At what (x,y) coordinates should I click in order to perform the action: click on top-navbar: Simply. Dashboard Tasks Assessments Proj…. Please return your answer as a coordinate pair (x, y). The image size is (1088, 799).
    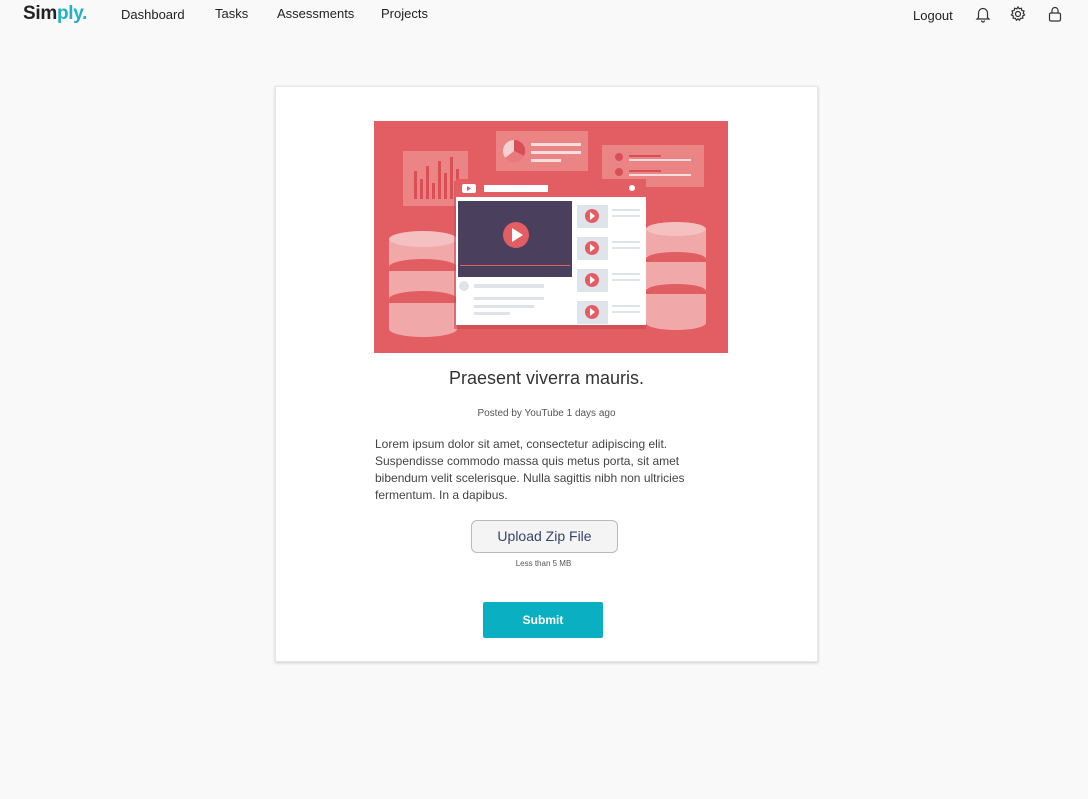
    Looking at the image, I should click on (544, 15).